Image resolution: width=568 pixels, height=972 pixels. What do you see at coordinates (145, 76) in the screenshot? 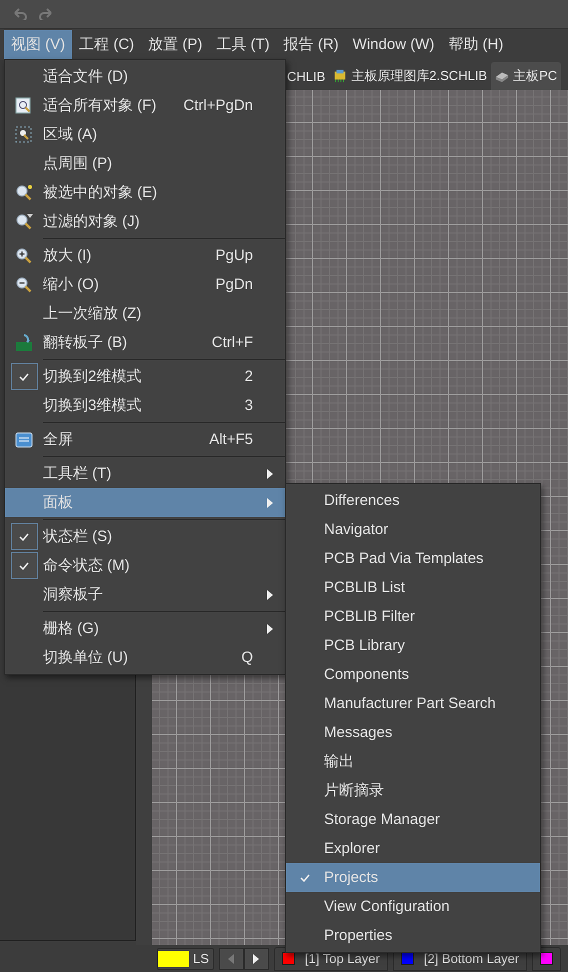
I see `menu-item: 适合文件 (D)` at bounding box center [145, 76].